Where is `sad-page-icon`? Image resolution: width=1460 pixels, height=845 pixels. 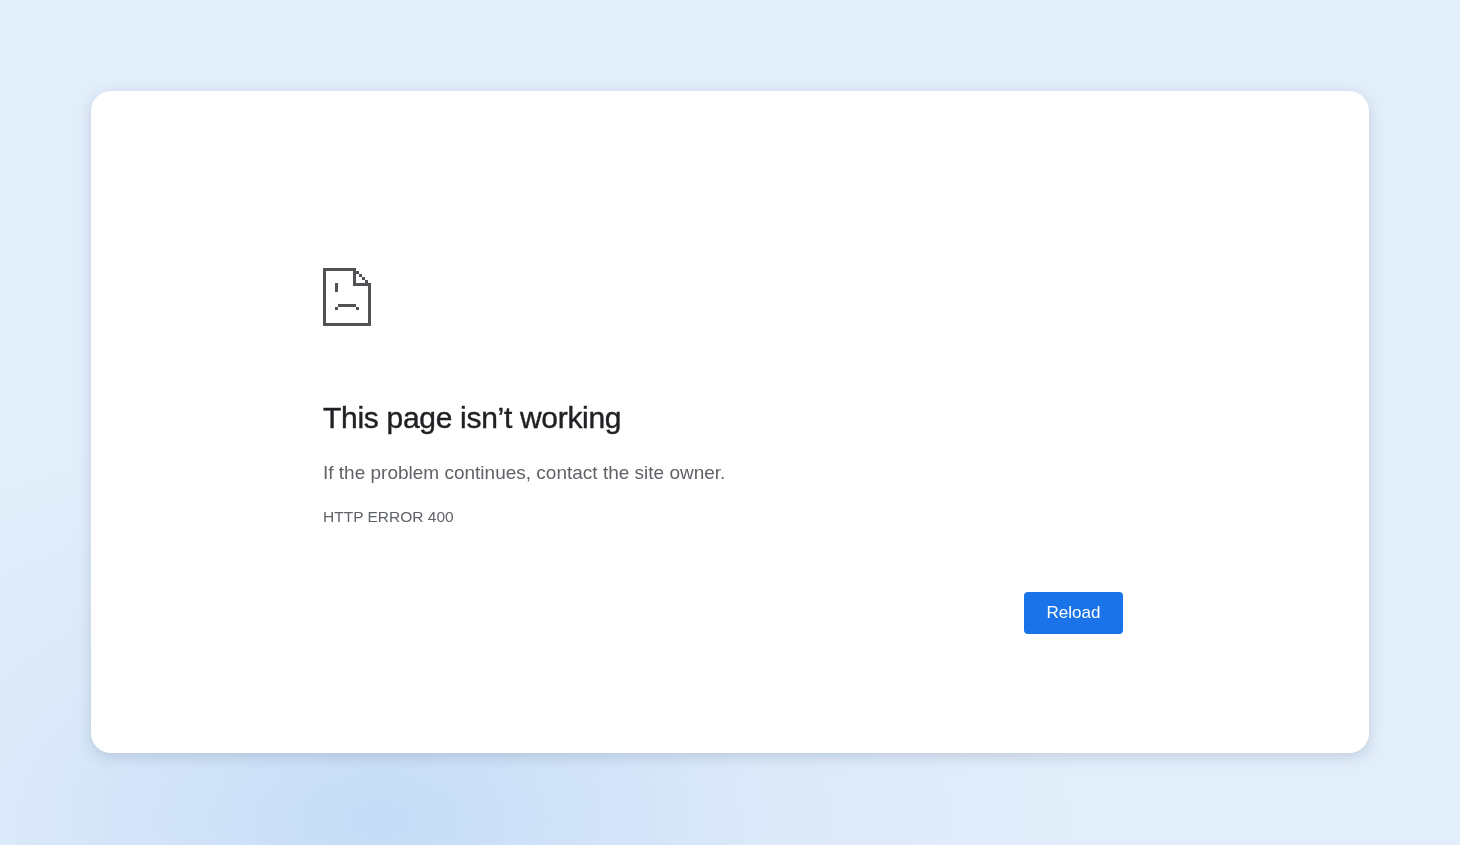
sad-page-icon is located at coordinates (347, 297).